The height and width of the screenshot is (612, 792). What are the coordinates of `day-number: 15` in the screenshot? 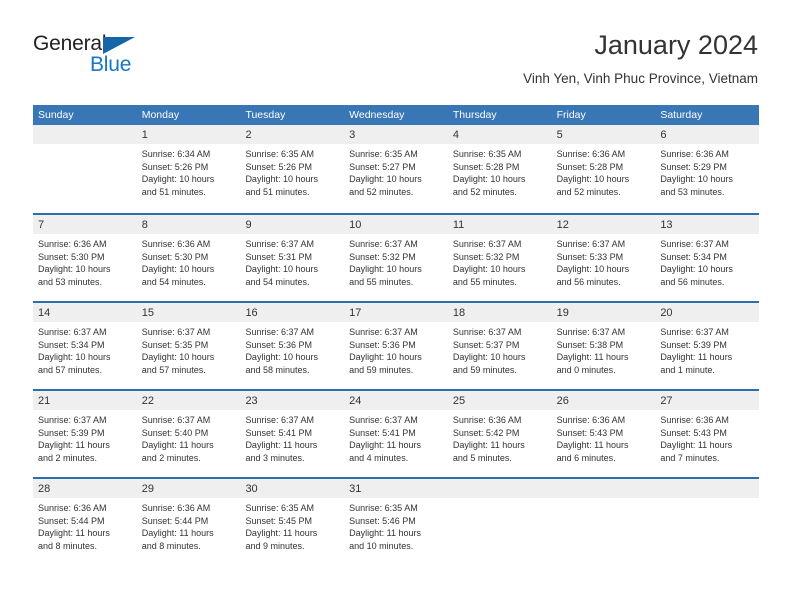 It's located at (147, 313).